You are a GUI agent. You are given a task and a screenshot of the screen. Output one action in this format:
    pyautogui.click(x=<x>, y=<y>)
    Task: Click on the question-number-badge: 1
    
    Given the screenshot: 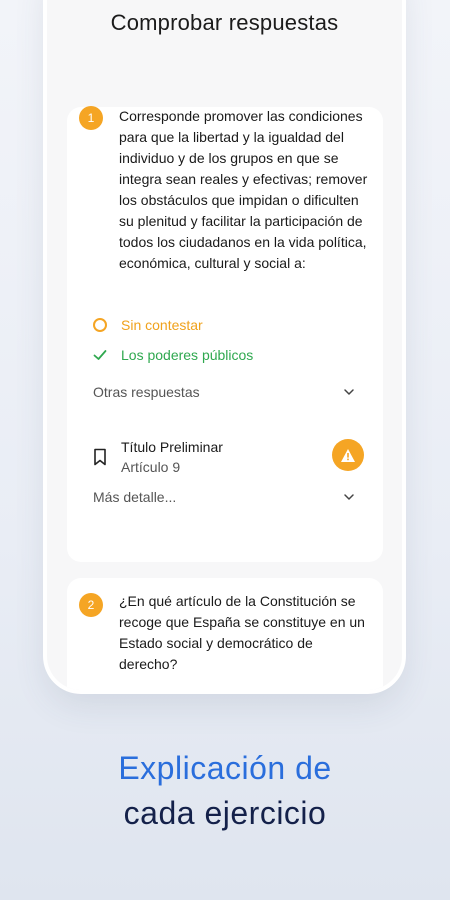 What is the action you would take?
    pyautogui.click(x=91, y=118)
    